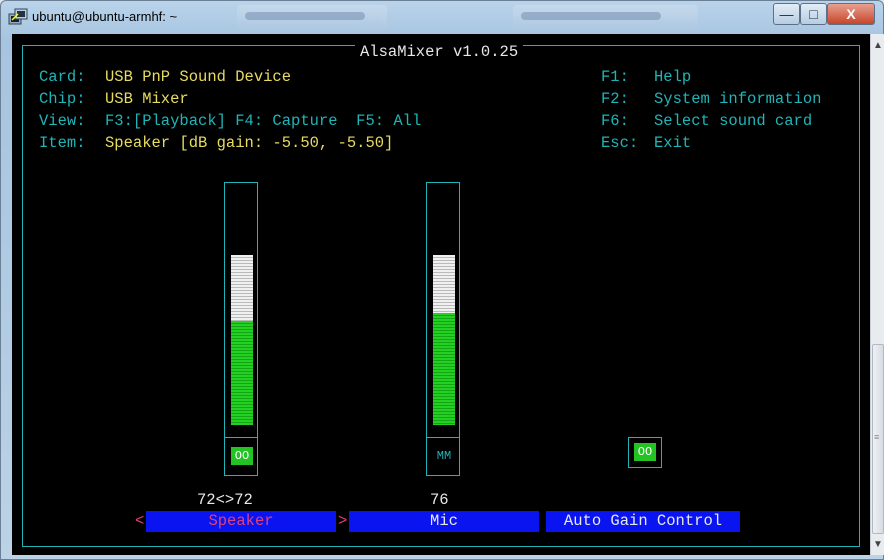  Describe the element at coordinates (620, 143) in the screenshot. I see `help-key: Esc:` at that location.